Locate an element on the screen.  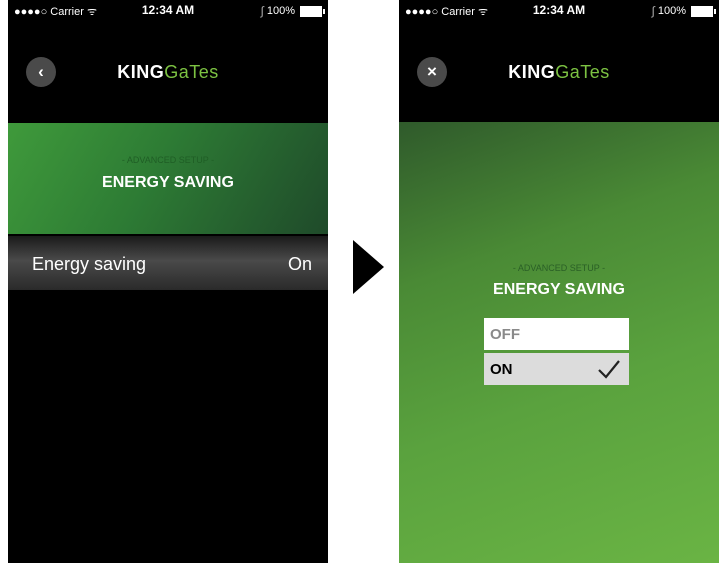
setting-label: Energy saving is located at coordinates (89, 264).